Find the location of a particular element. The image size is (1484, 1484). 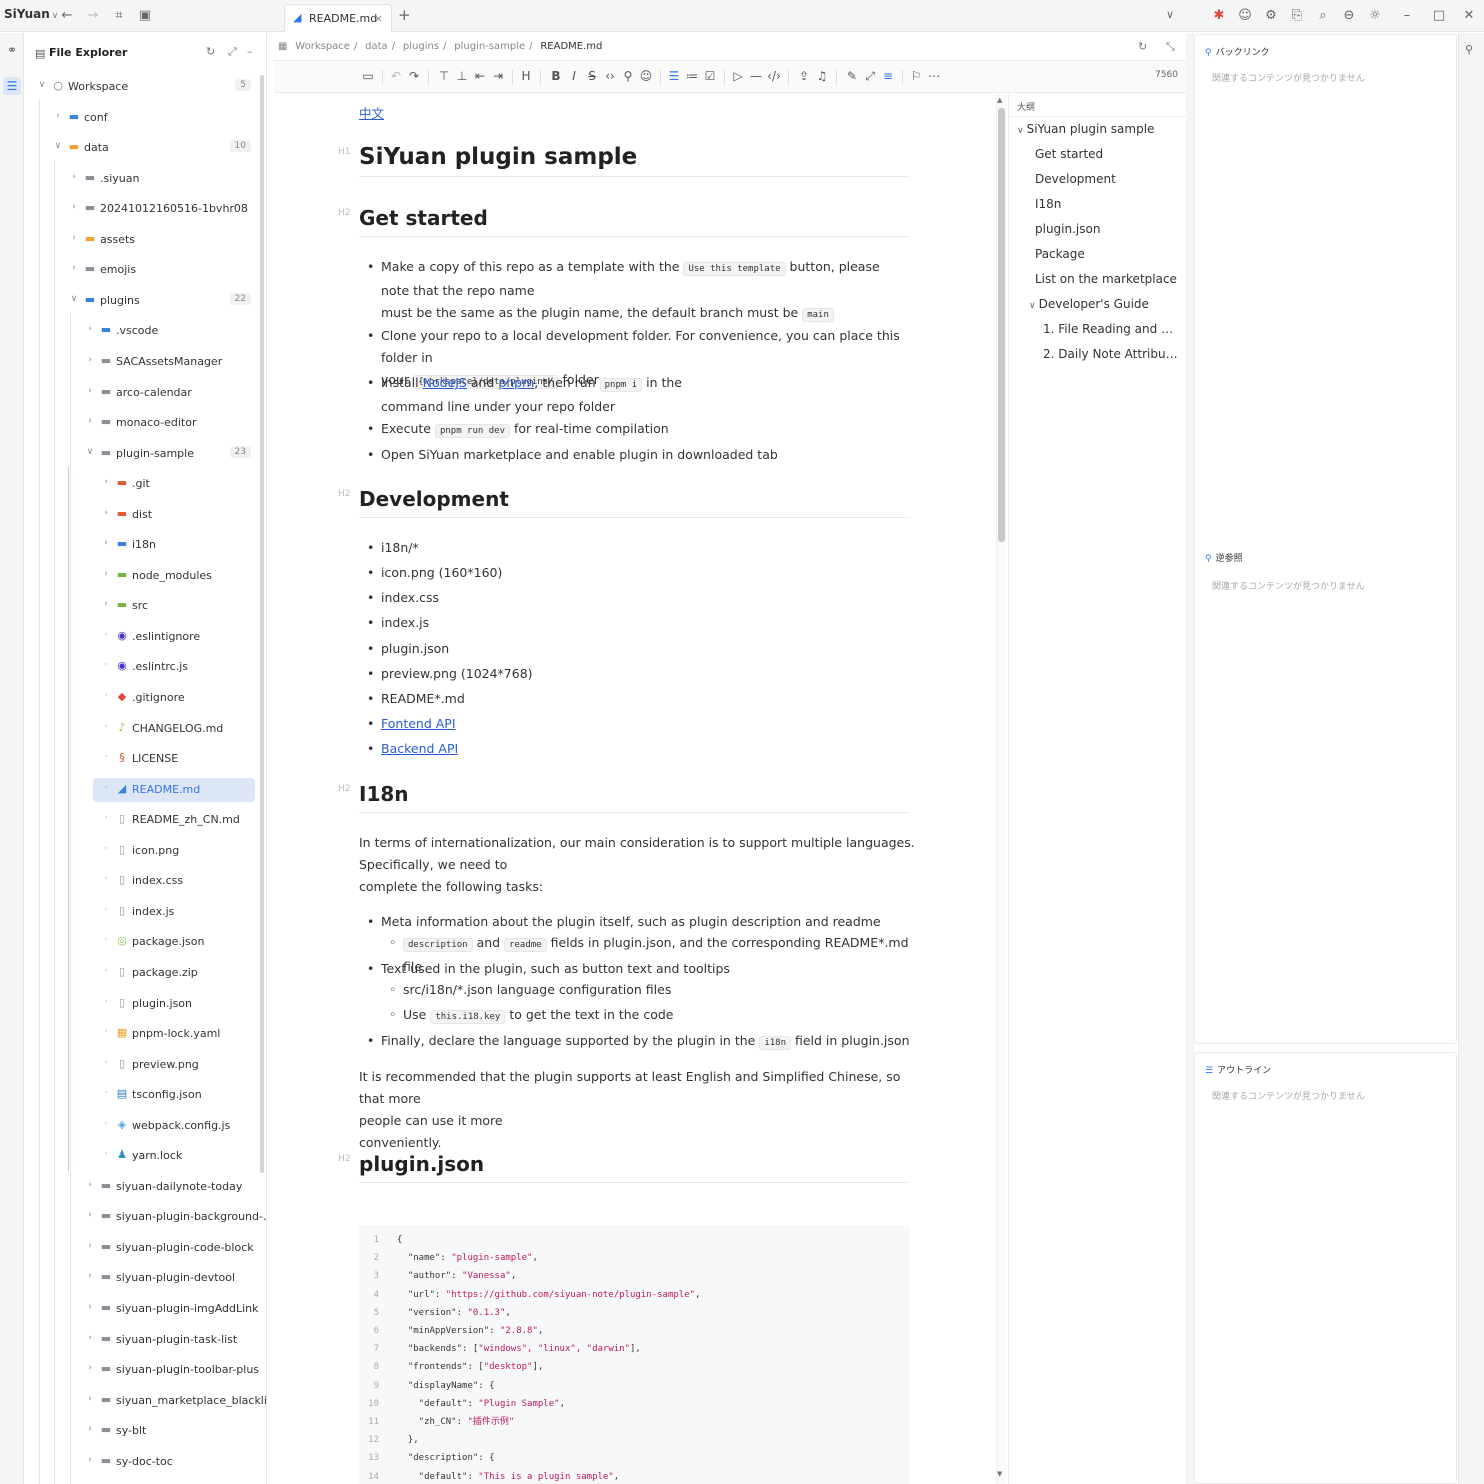

tree-folder: › ▬ siyuan-plugin-task-list is located at coordinates (145, 1340).